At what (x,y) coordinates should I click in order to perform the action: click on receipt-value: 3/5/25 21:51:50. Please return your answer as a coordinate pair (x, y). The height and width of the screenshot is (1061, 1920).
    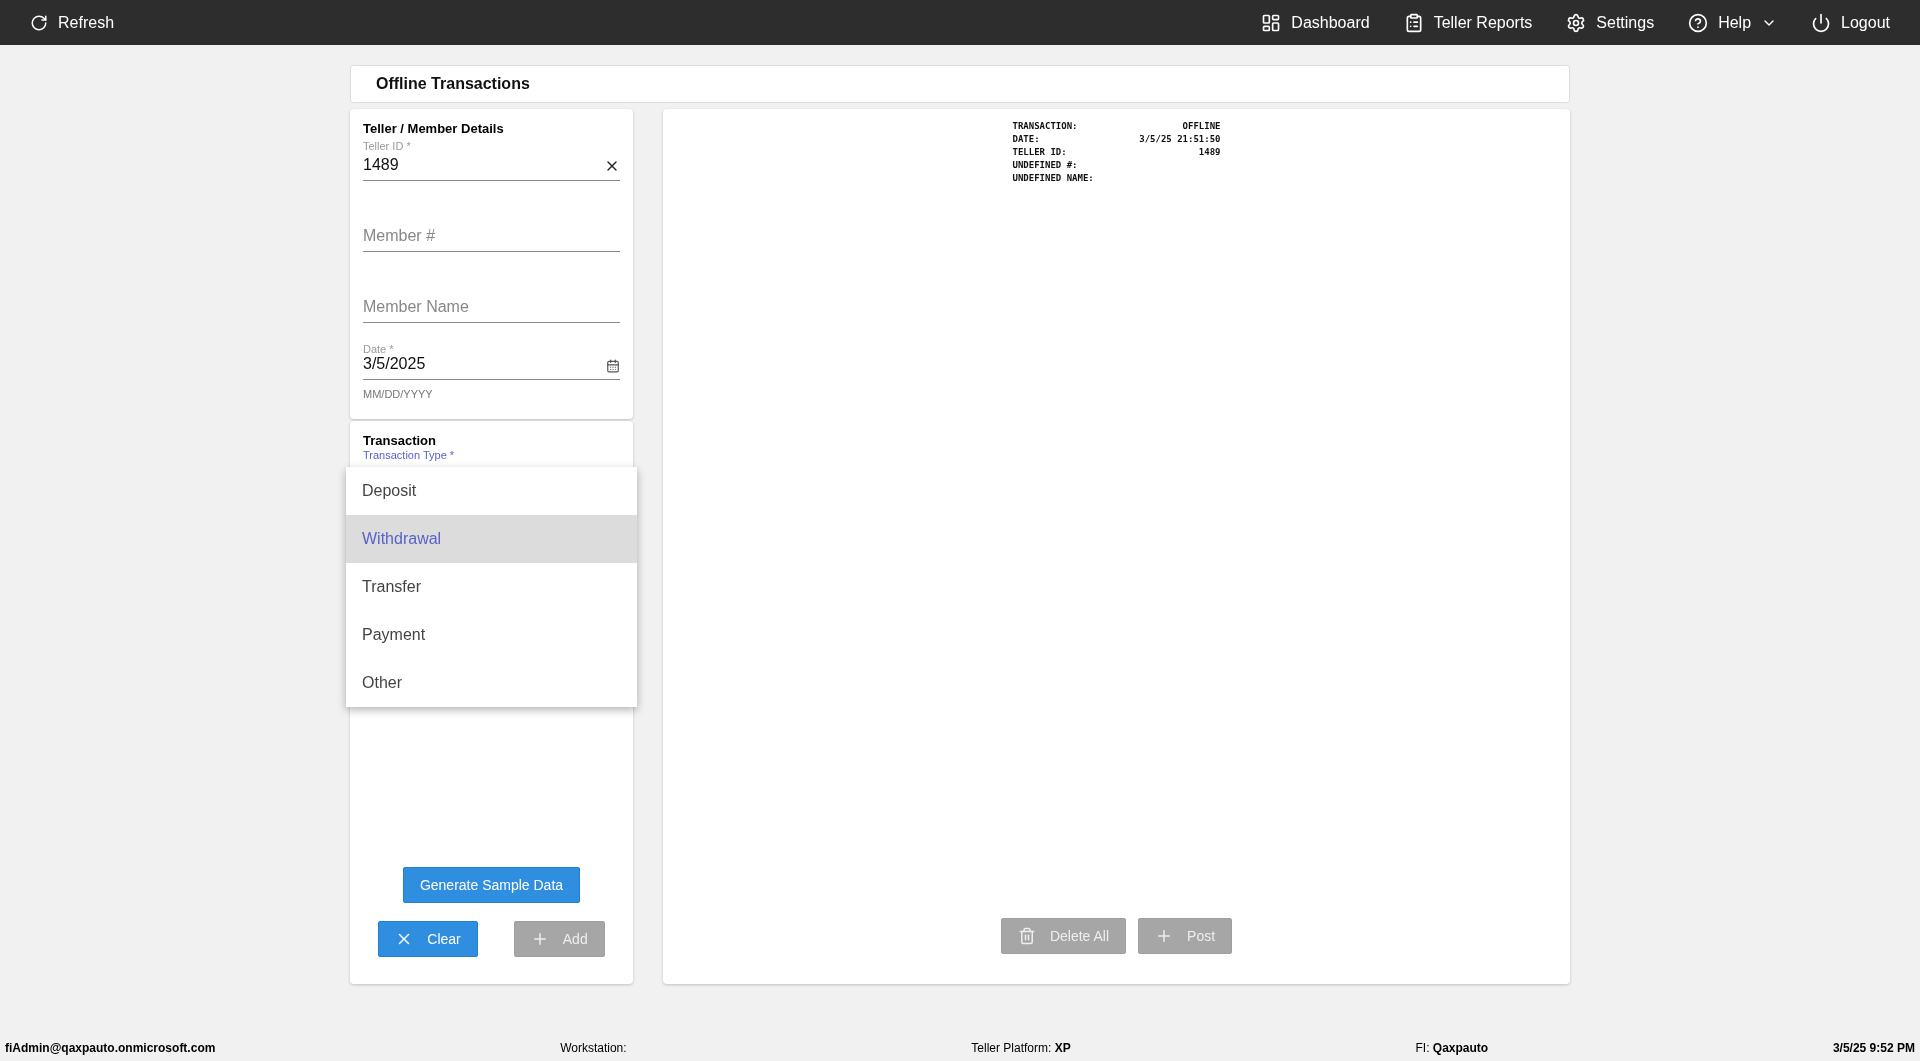
    Looking at the image, I should click on (1180, 139).